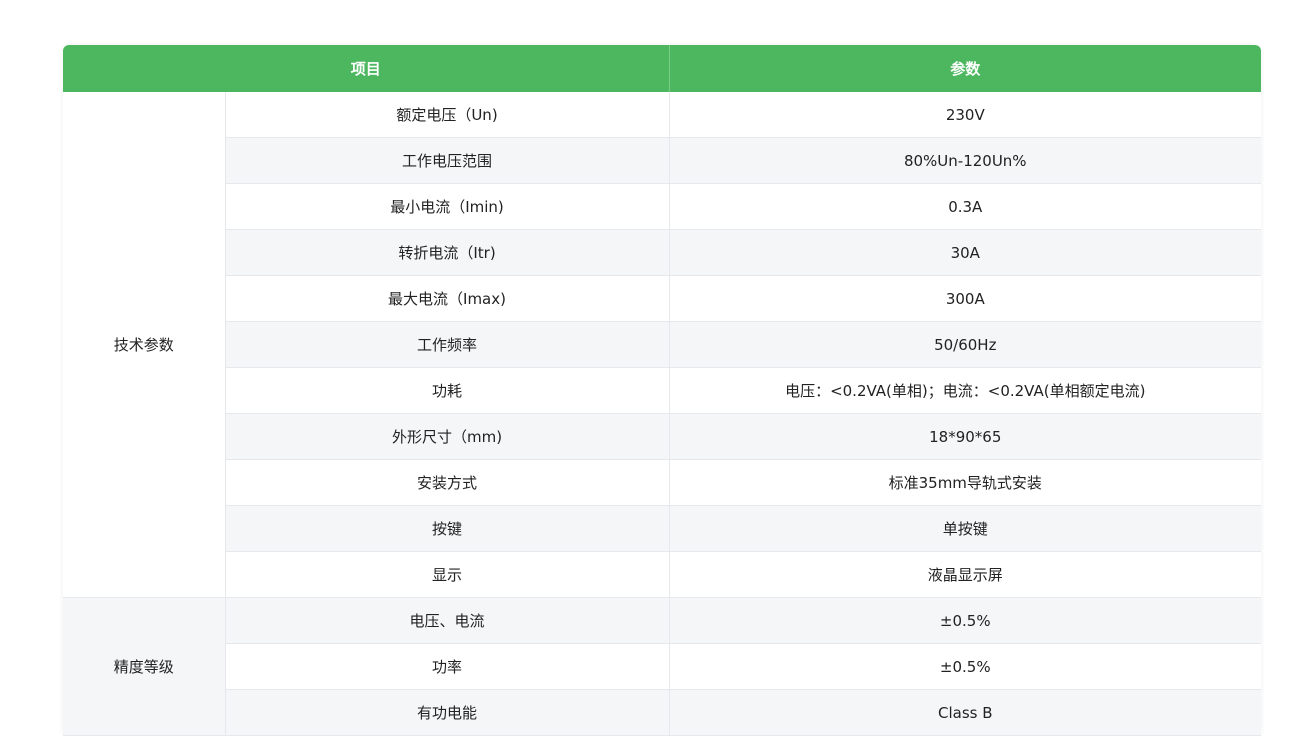  I want to click on table-row: 安装方式 标准35mm导轨式安装, so click(662, 482).